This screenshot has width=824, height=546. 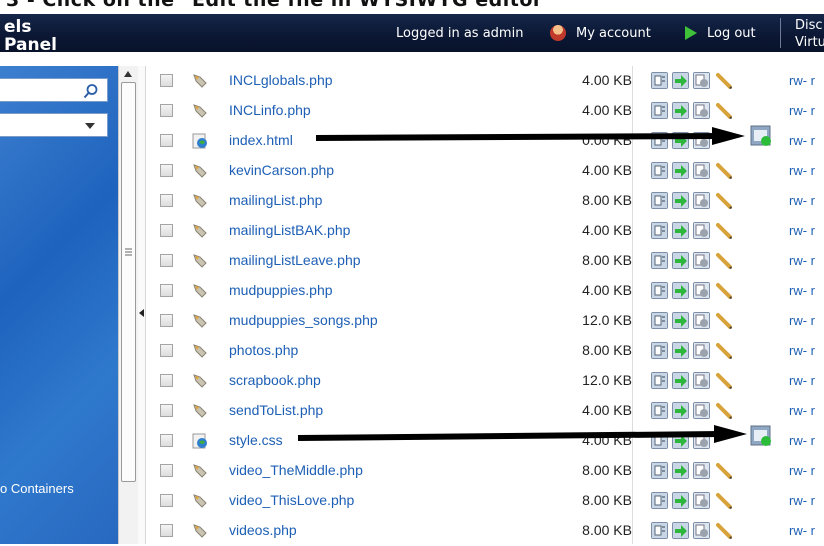 I want to click on annotation-arrow-style, so click(x=522, y=434).